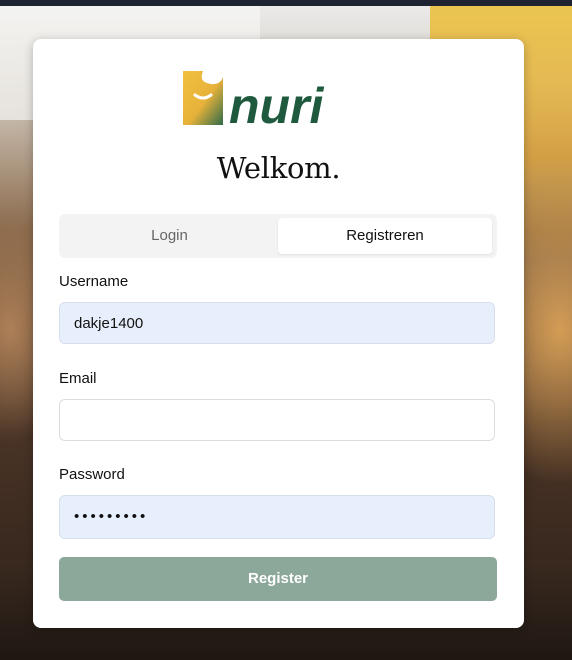  What do you see at coordinates (94, 281) in the screenshot?
I see `username-label: Username` at bounding box center [94, 281].